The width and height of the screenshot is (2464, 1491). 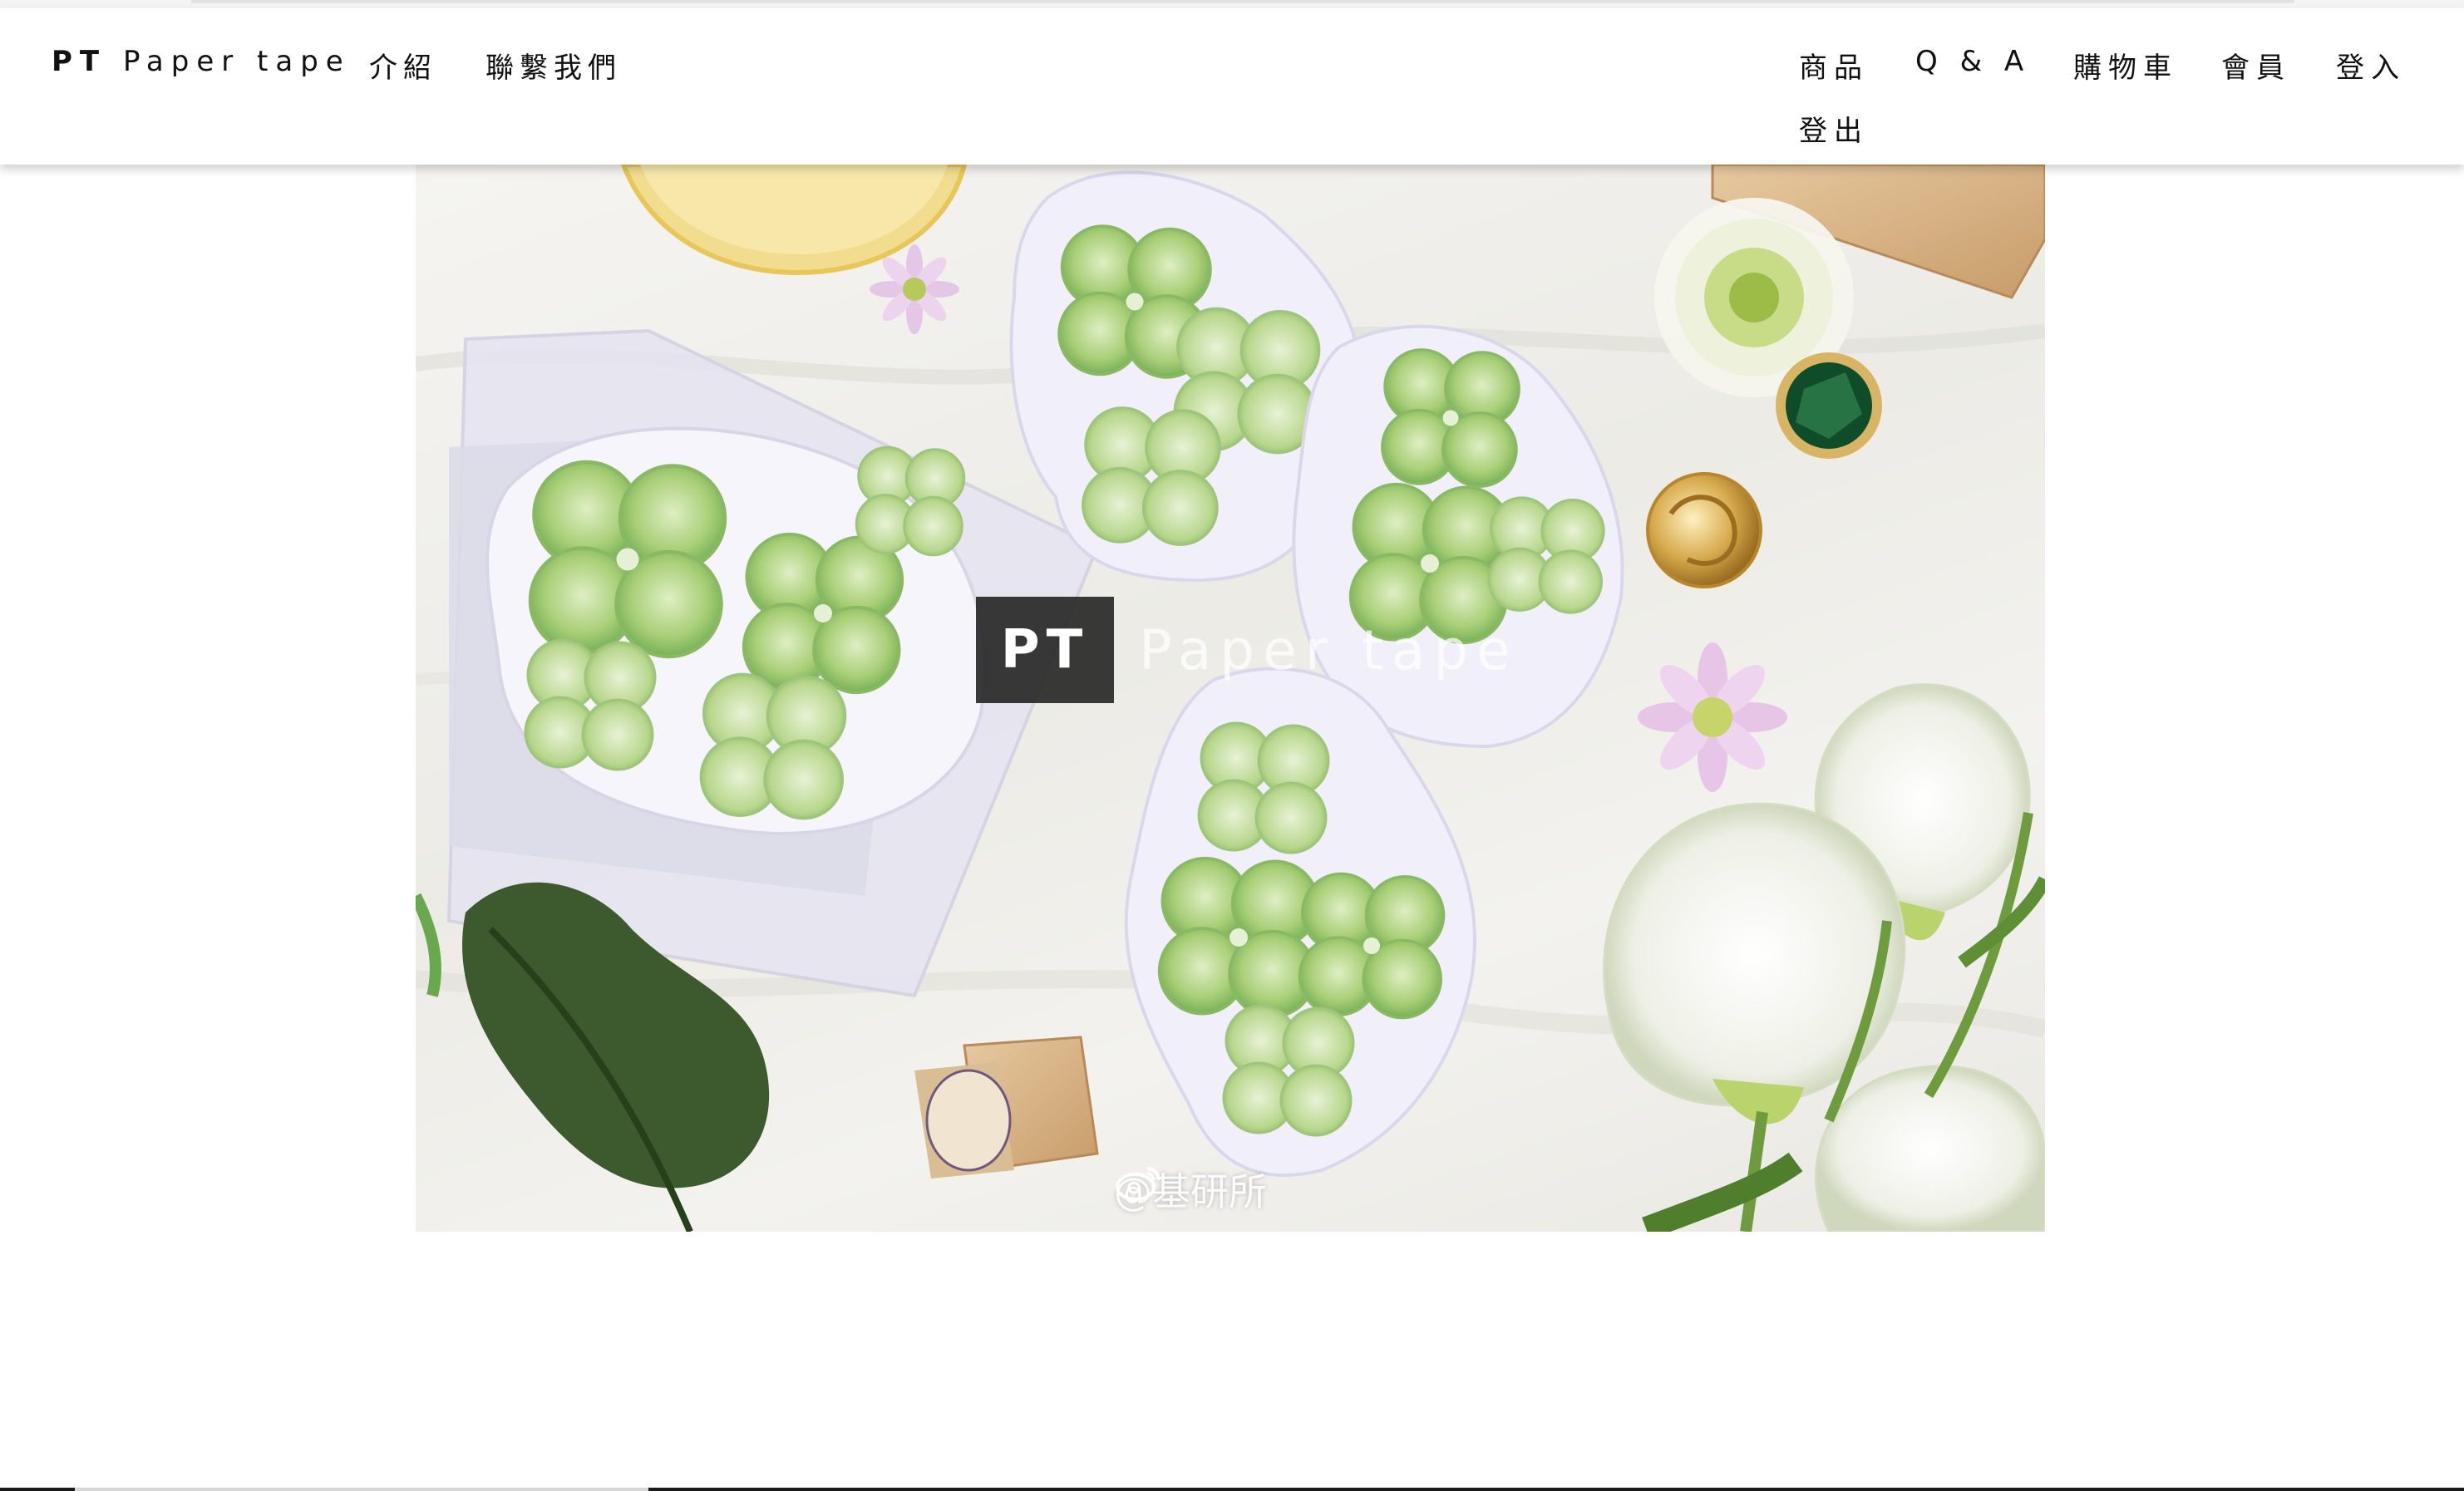 What do you see at coordinates (1972, 62) in the screenshot?
I see `nav-qa: Q & A` at bounding box center [1972, 62].